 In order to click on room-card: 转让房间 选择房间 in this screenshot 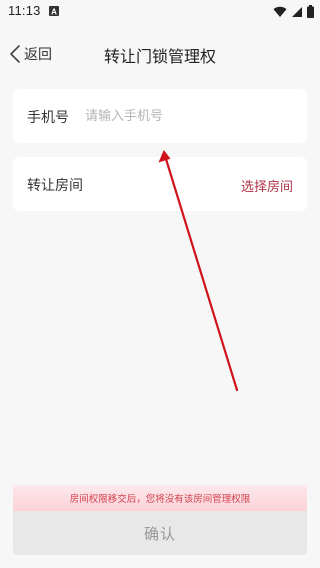, I will do `click(160, 184)`.